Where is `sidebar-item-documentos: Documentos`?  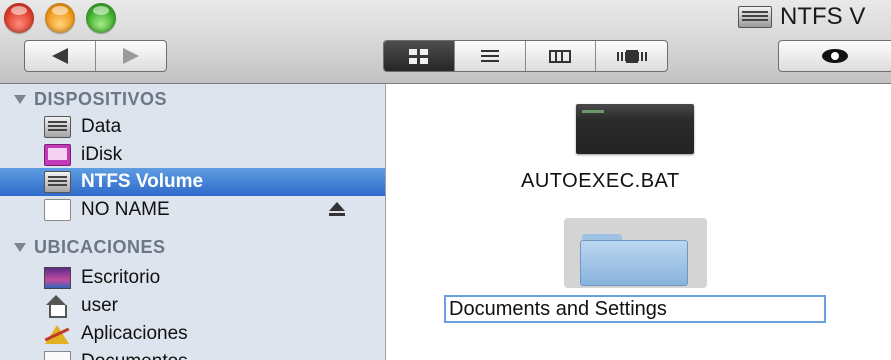 sidebar-item-documentos: Documentos is located at coordinates (192, 354).